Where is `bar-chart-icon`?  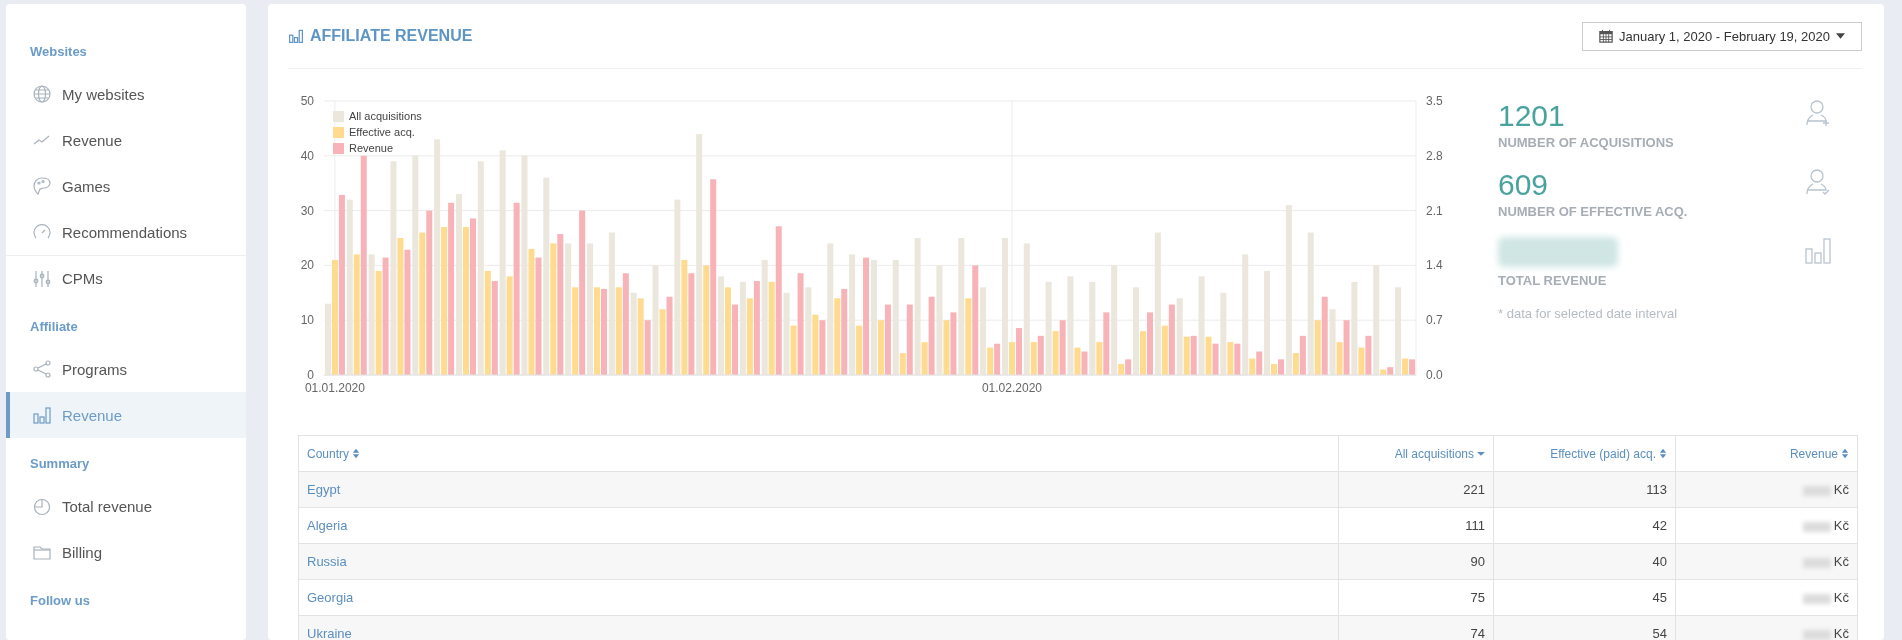 bar-chart-icon is located at coordinates (296, 36).